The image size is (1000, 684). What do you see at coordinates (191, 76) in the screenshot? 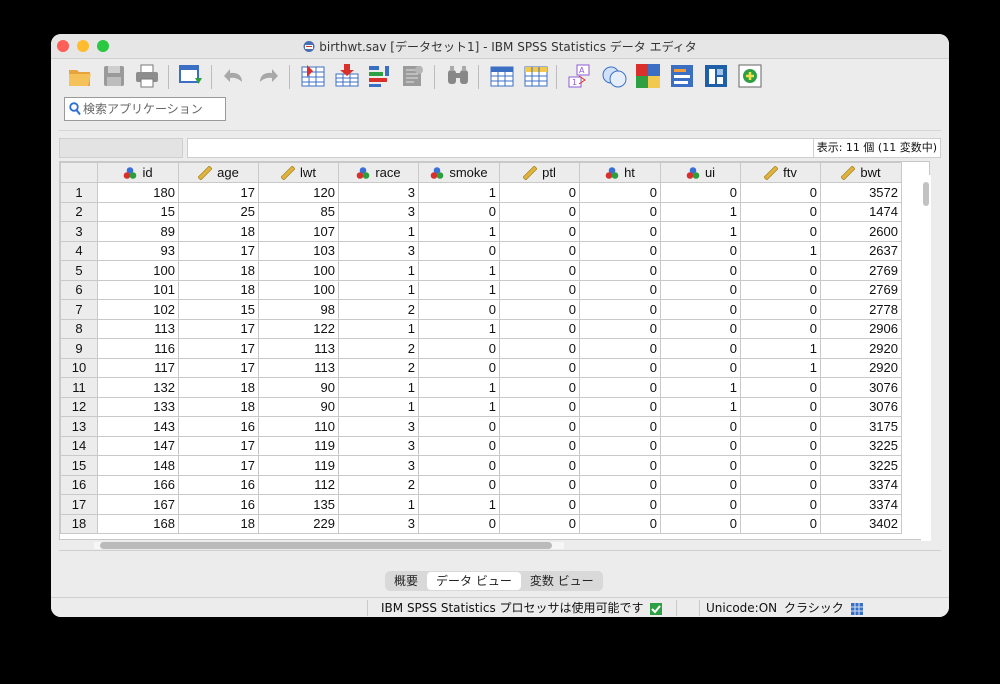
I see `recall-dialog-icon` at bounding box center [191, 76].